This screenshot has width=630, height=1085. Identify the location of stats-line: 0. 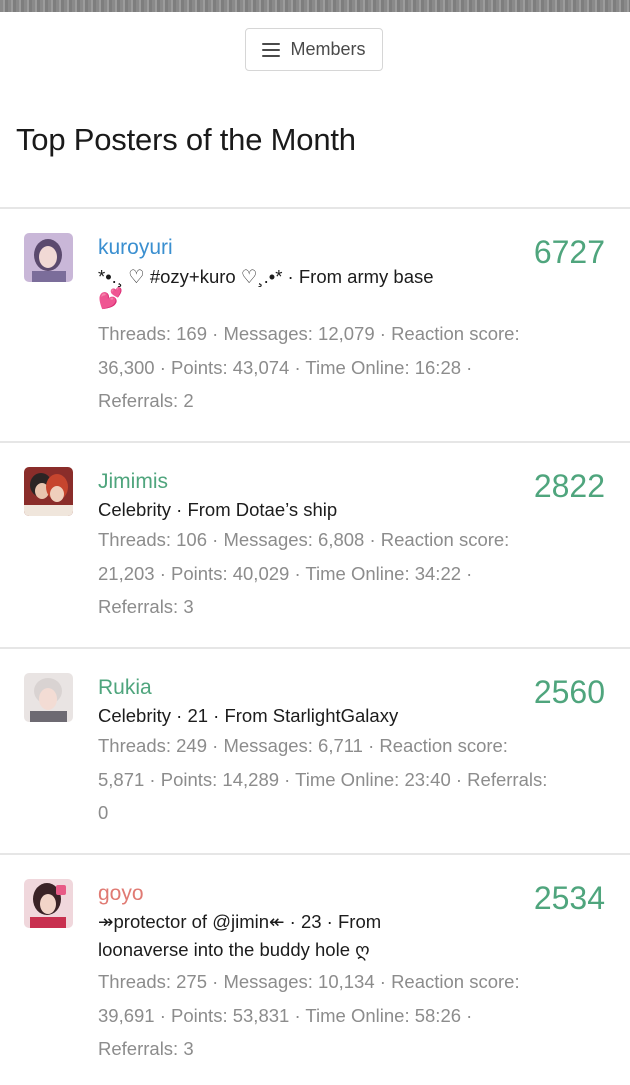
(103, 812).